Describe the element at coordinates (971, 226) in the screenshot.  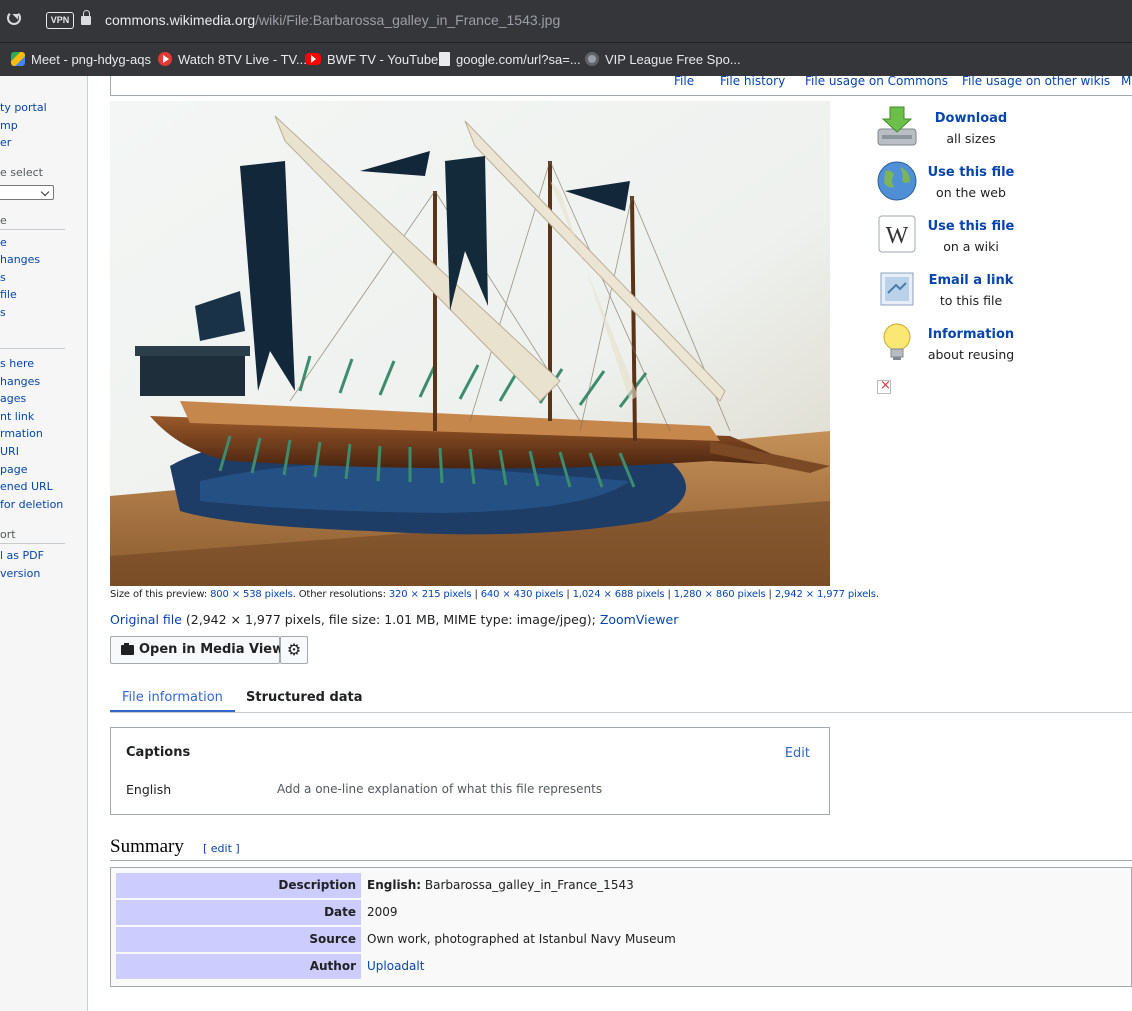
I see `use-on-wiki-title: Use this file` at that location.